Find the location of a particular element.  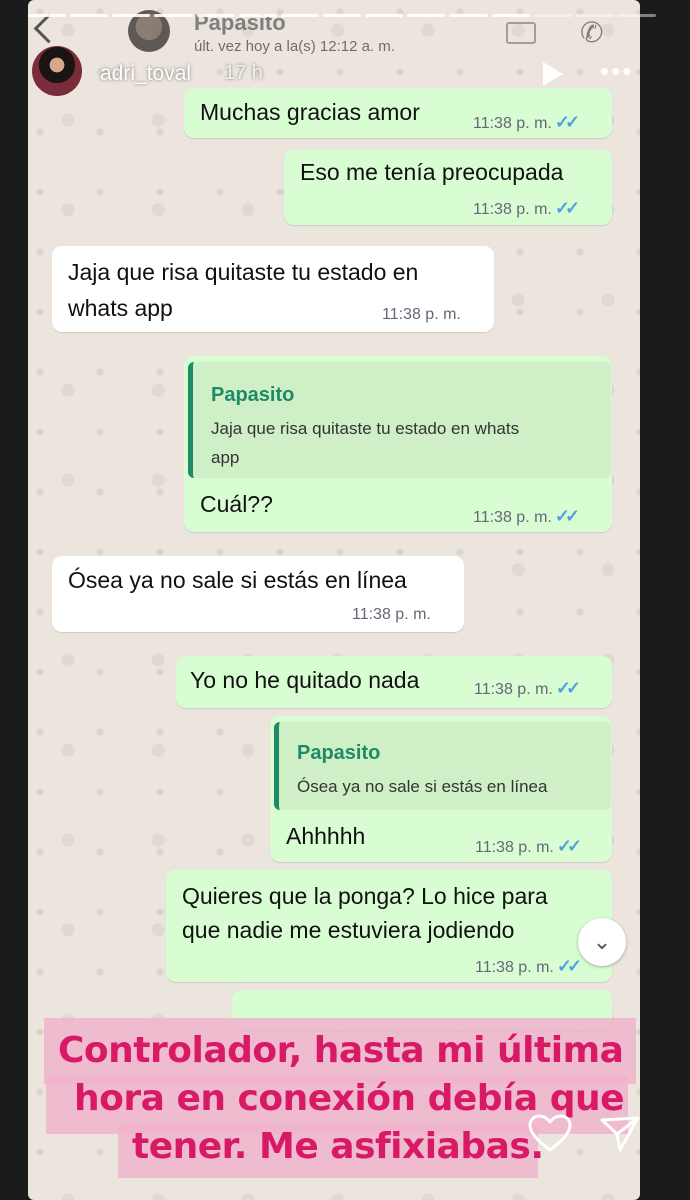

quoted-line: app is located at coordinates (225, 457).